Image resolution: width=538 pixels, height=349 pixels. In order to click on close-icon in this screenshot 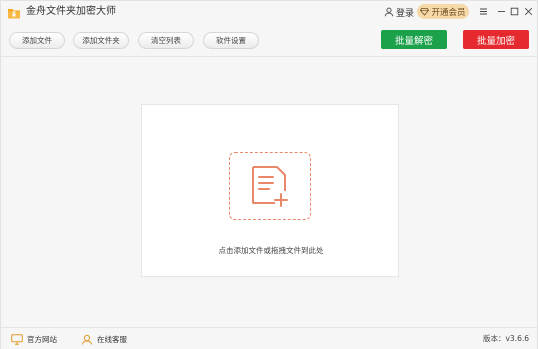, I will do `click(528, 11)`.